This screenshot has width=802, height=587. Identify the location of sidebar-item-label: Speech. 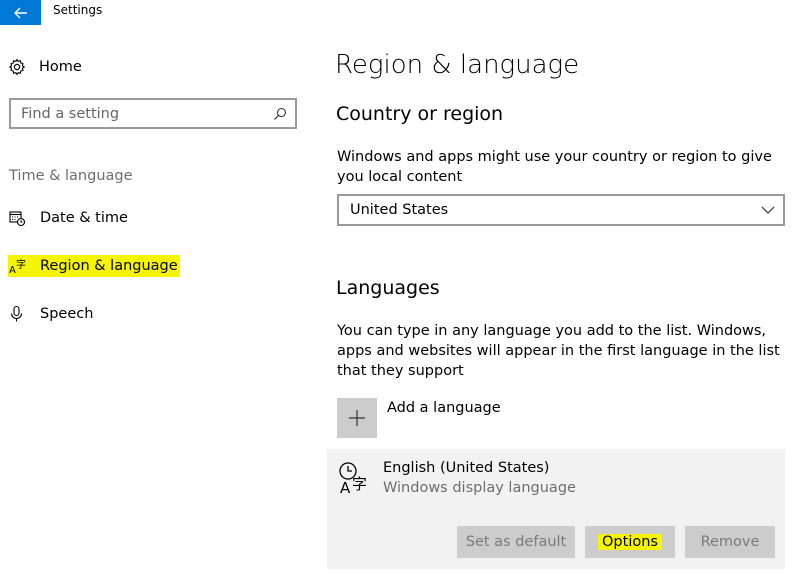
(67, 314).